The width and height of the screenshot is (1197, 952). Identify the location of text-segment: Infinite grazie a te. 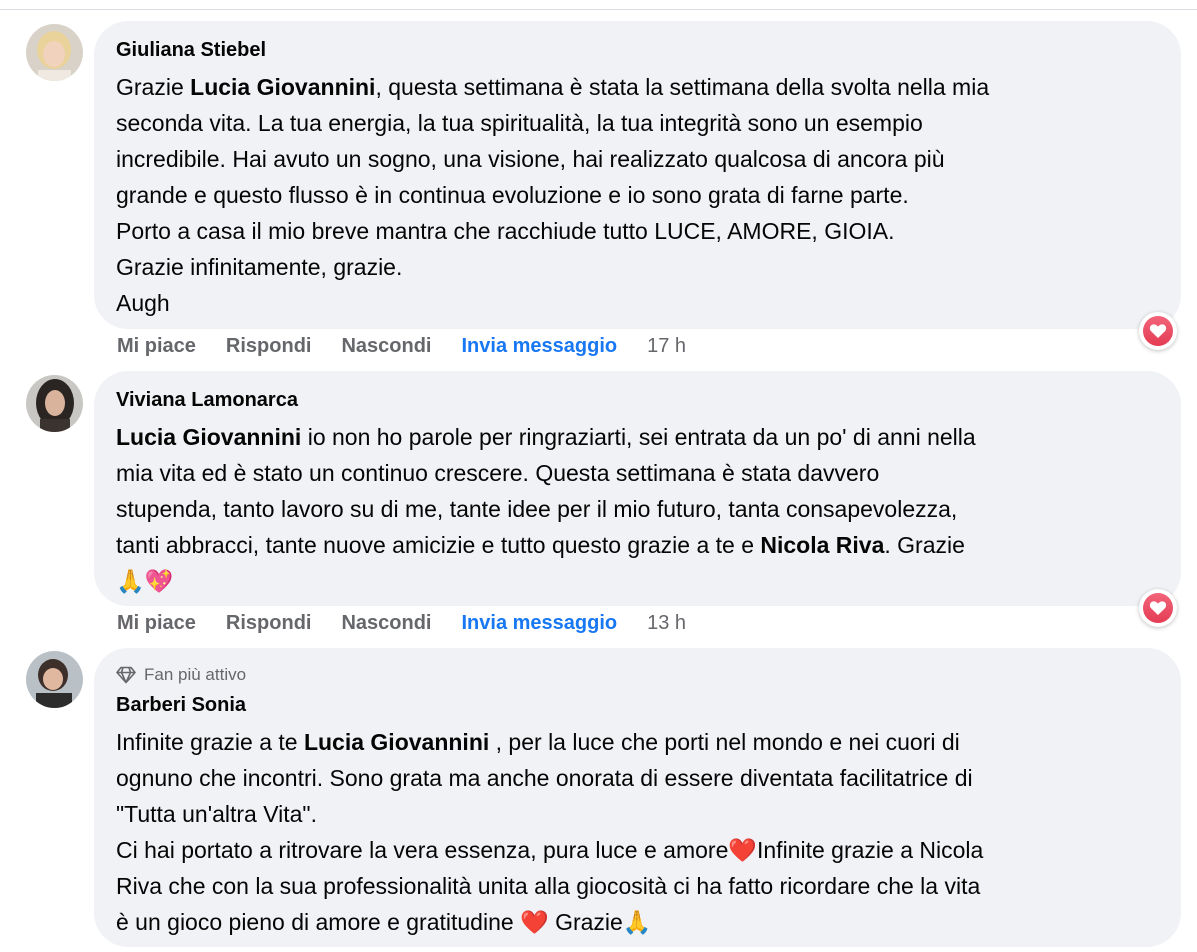
(210, 742).